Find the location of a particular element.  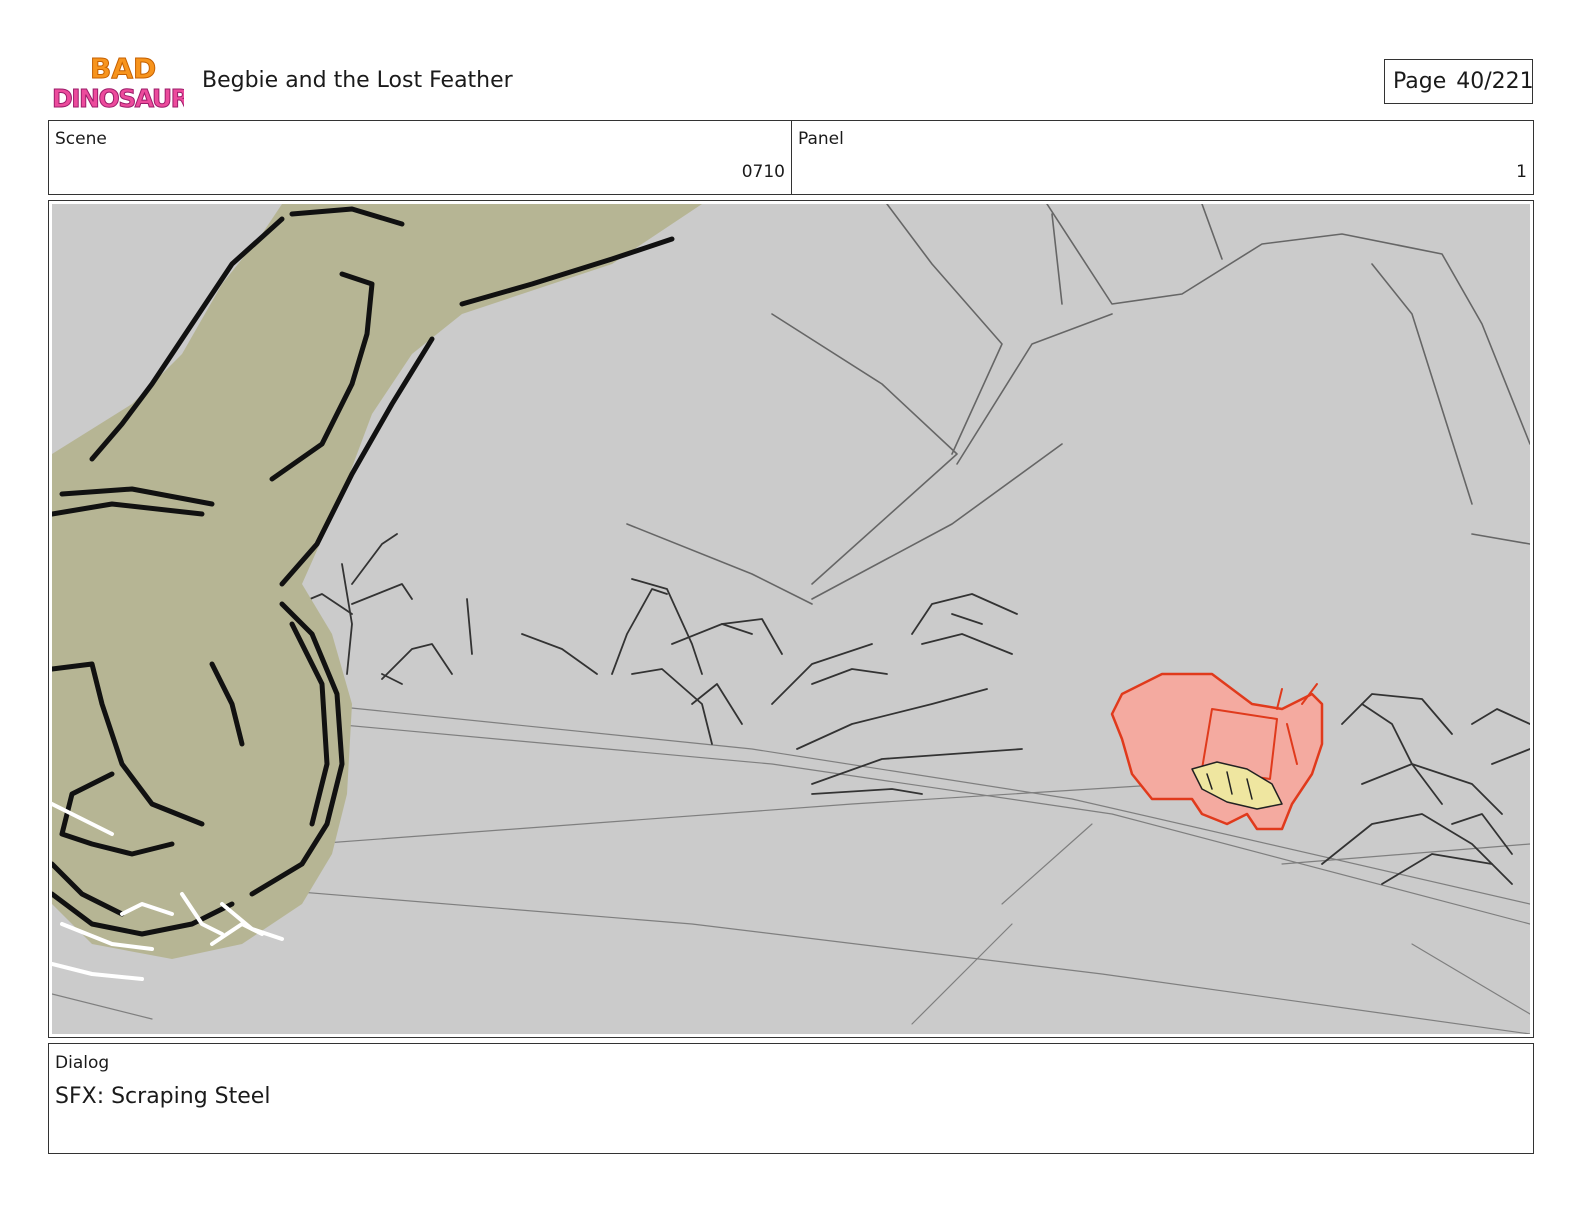

scene-label: Scene is located at coordinates (81, 139).